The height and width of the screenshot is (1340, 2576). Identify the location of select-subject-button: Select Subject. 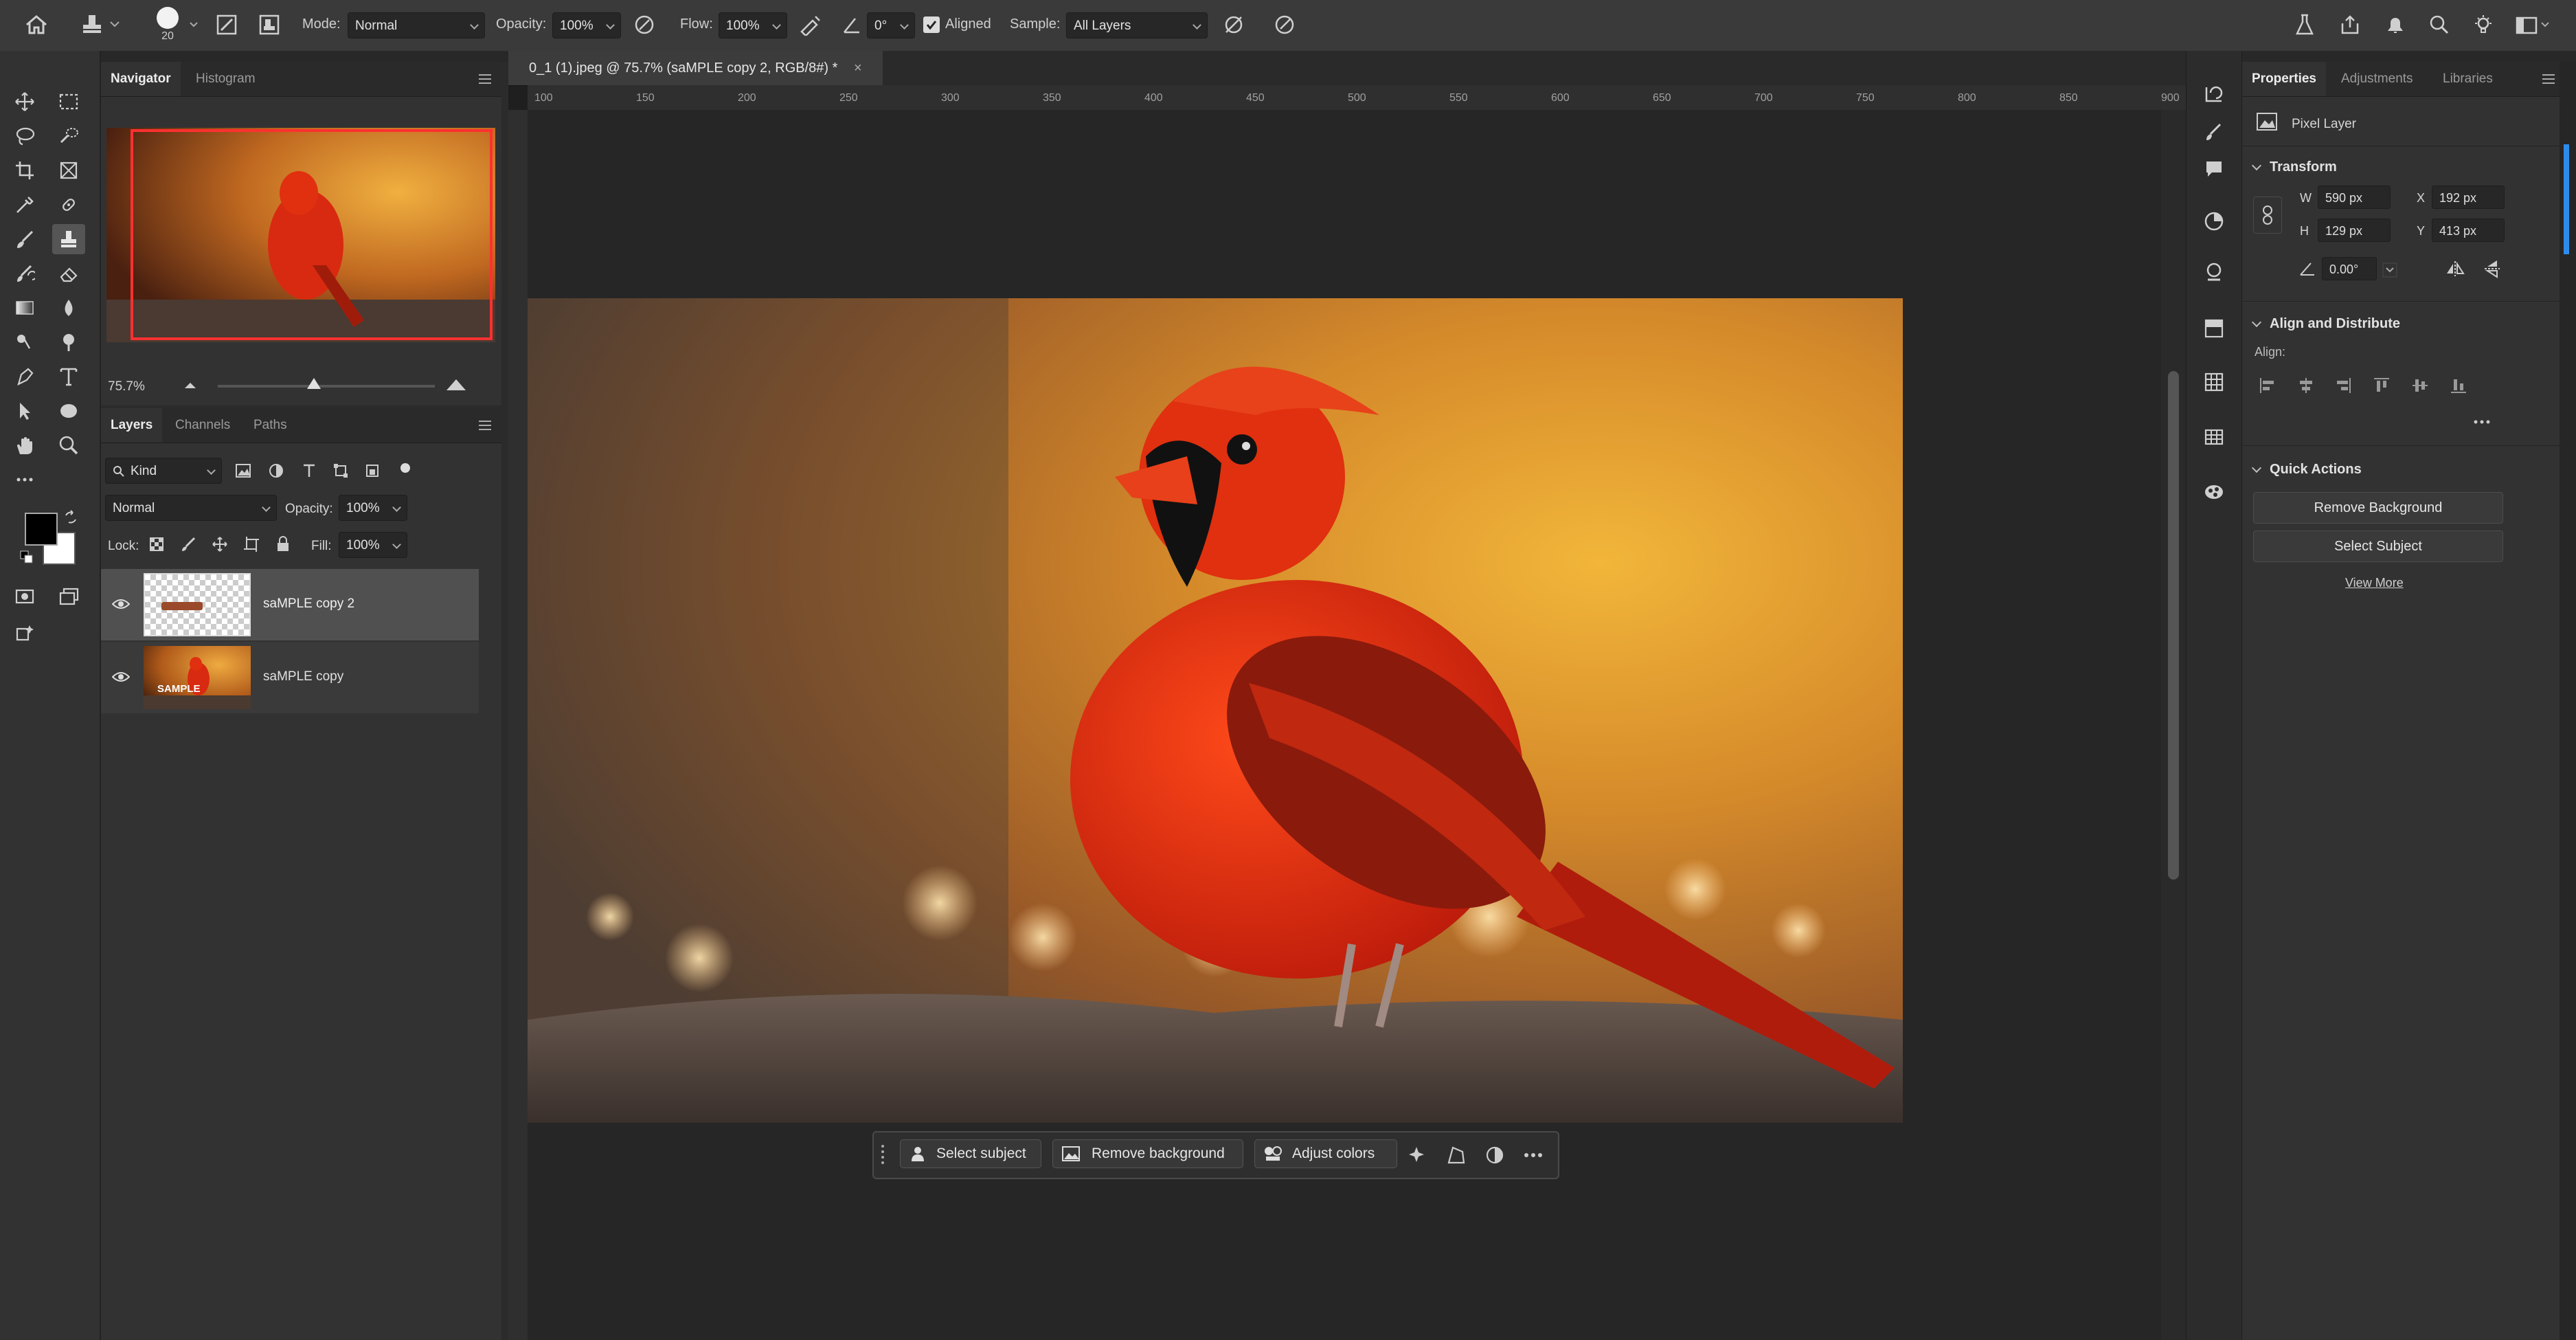
(2378, 546).